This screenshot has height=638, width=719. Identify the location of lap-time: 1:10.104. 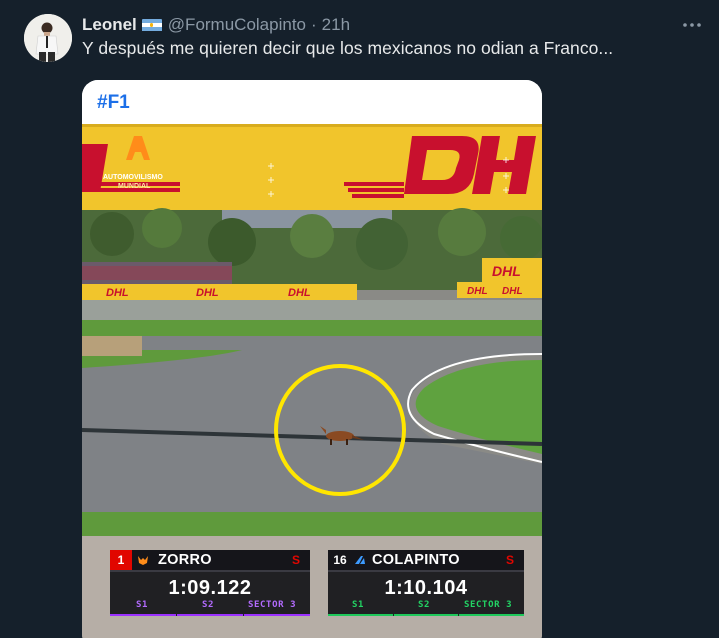
(426, 588).